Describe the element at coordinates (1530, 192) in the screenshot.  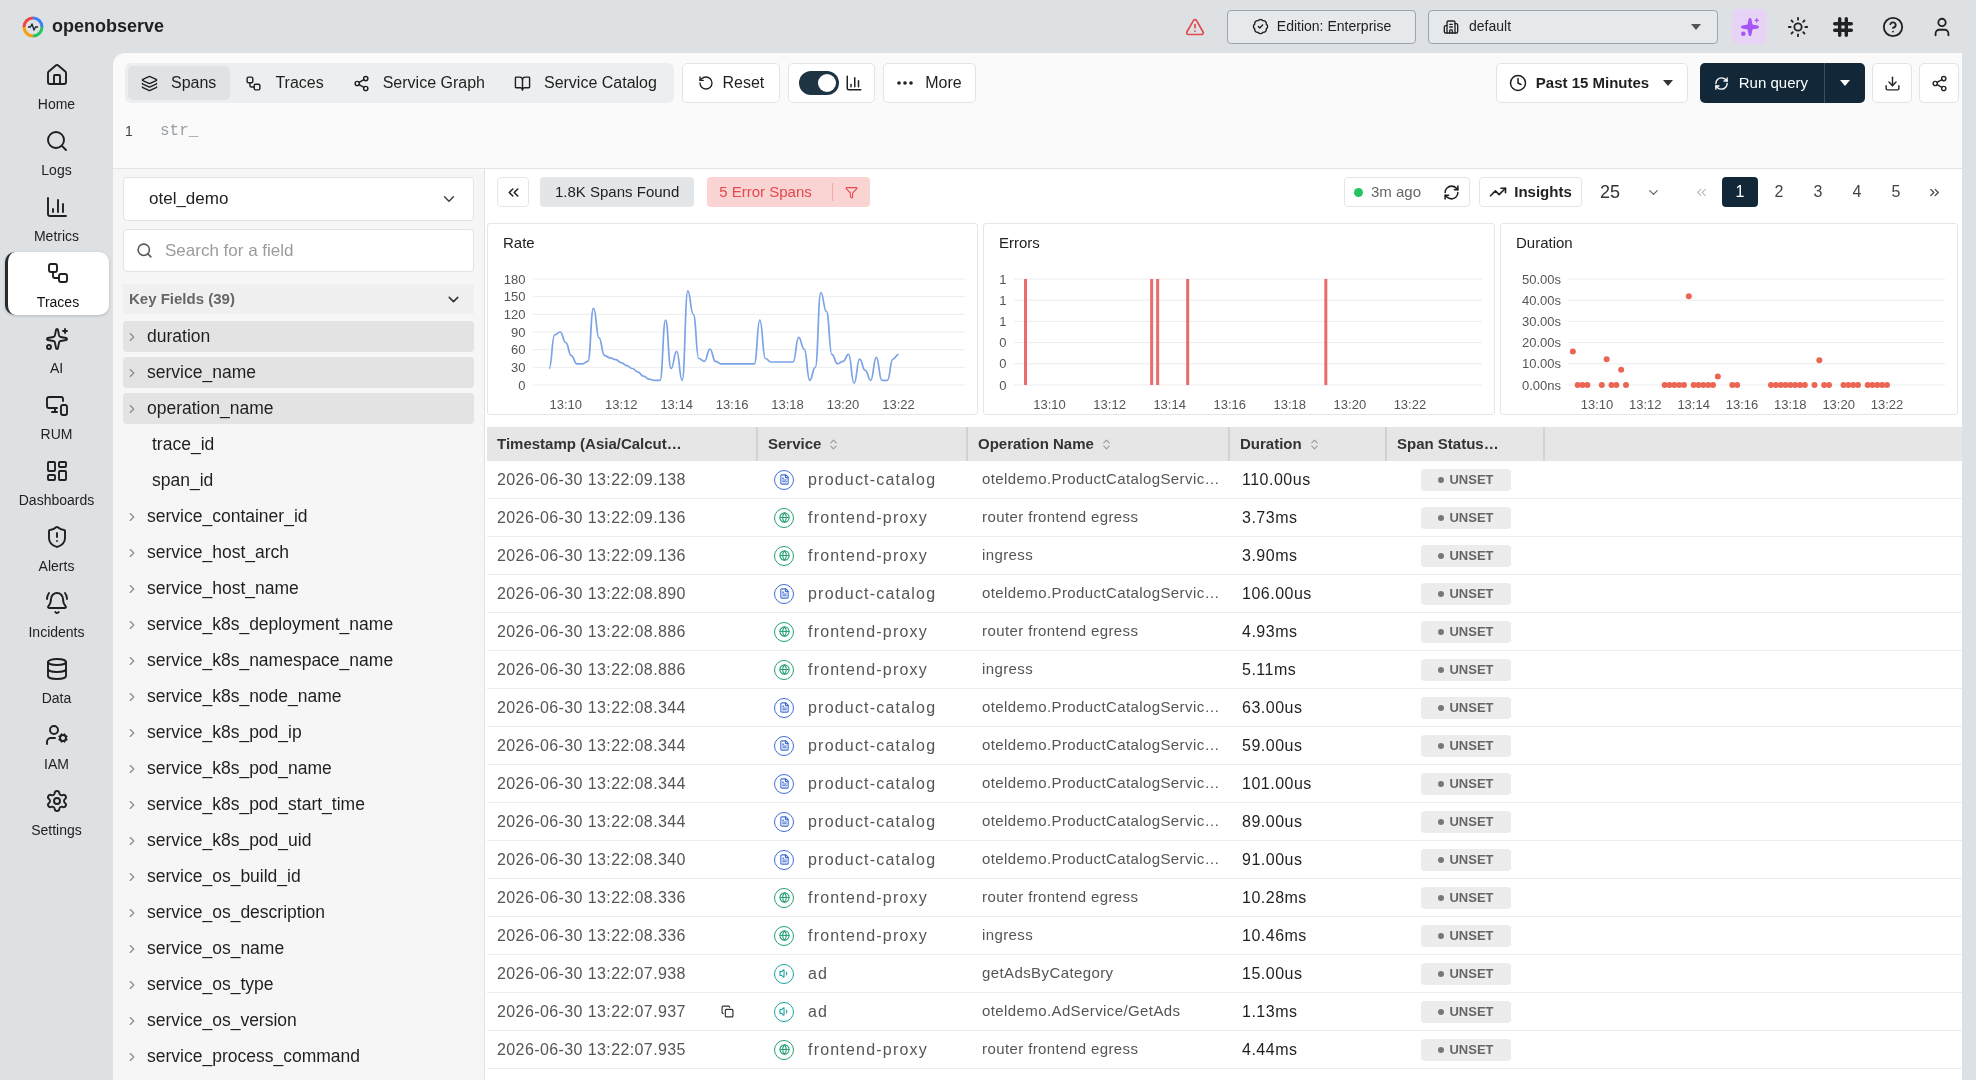
I see `insights-button: Insights` at that location.